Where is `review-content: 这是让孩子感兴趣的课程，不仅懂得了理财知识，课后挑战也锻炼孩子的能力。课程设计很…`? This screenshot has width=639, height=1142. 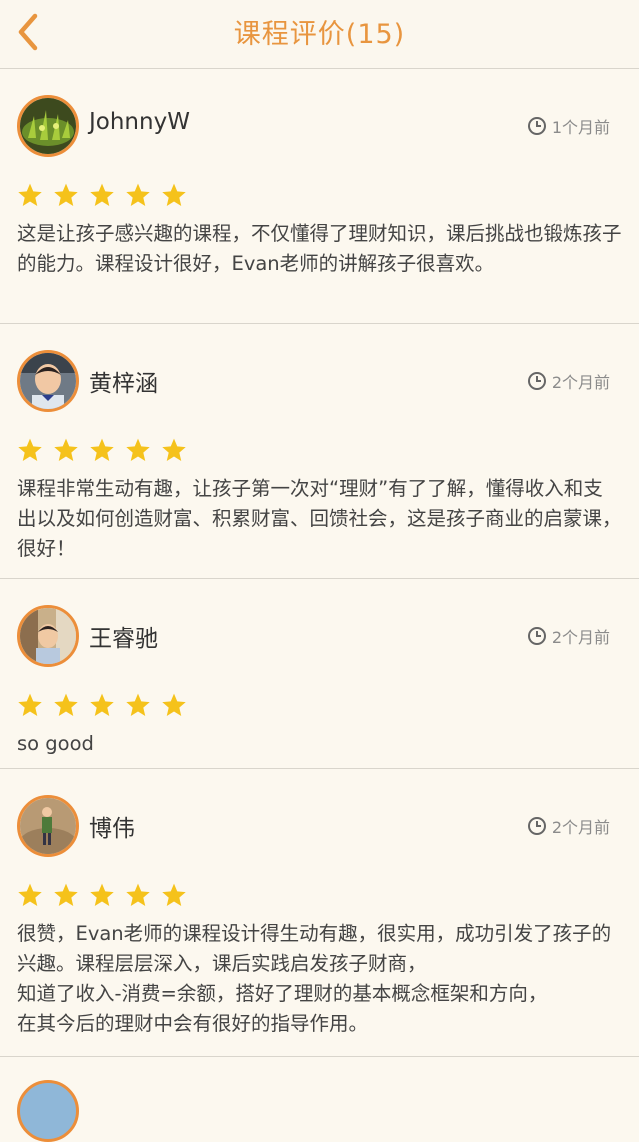 review-content: 这是让孩子感兴趣的课程，不仅懂得了理财知识，课后挑战也锻炼孩子的能力。课程设计很… is located at coordinates (319, 248).